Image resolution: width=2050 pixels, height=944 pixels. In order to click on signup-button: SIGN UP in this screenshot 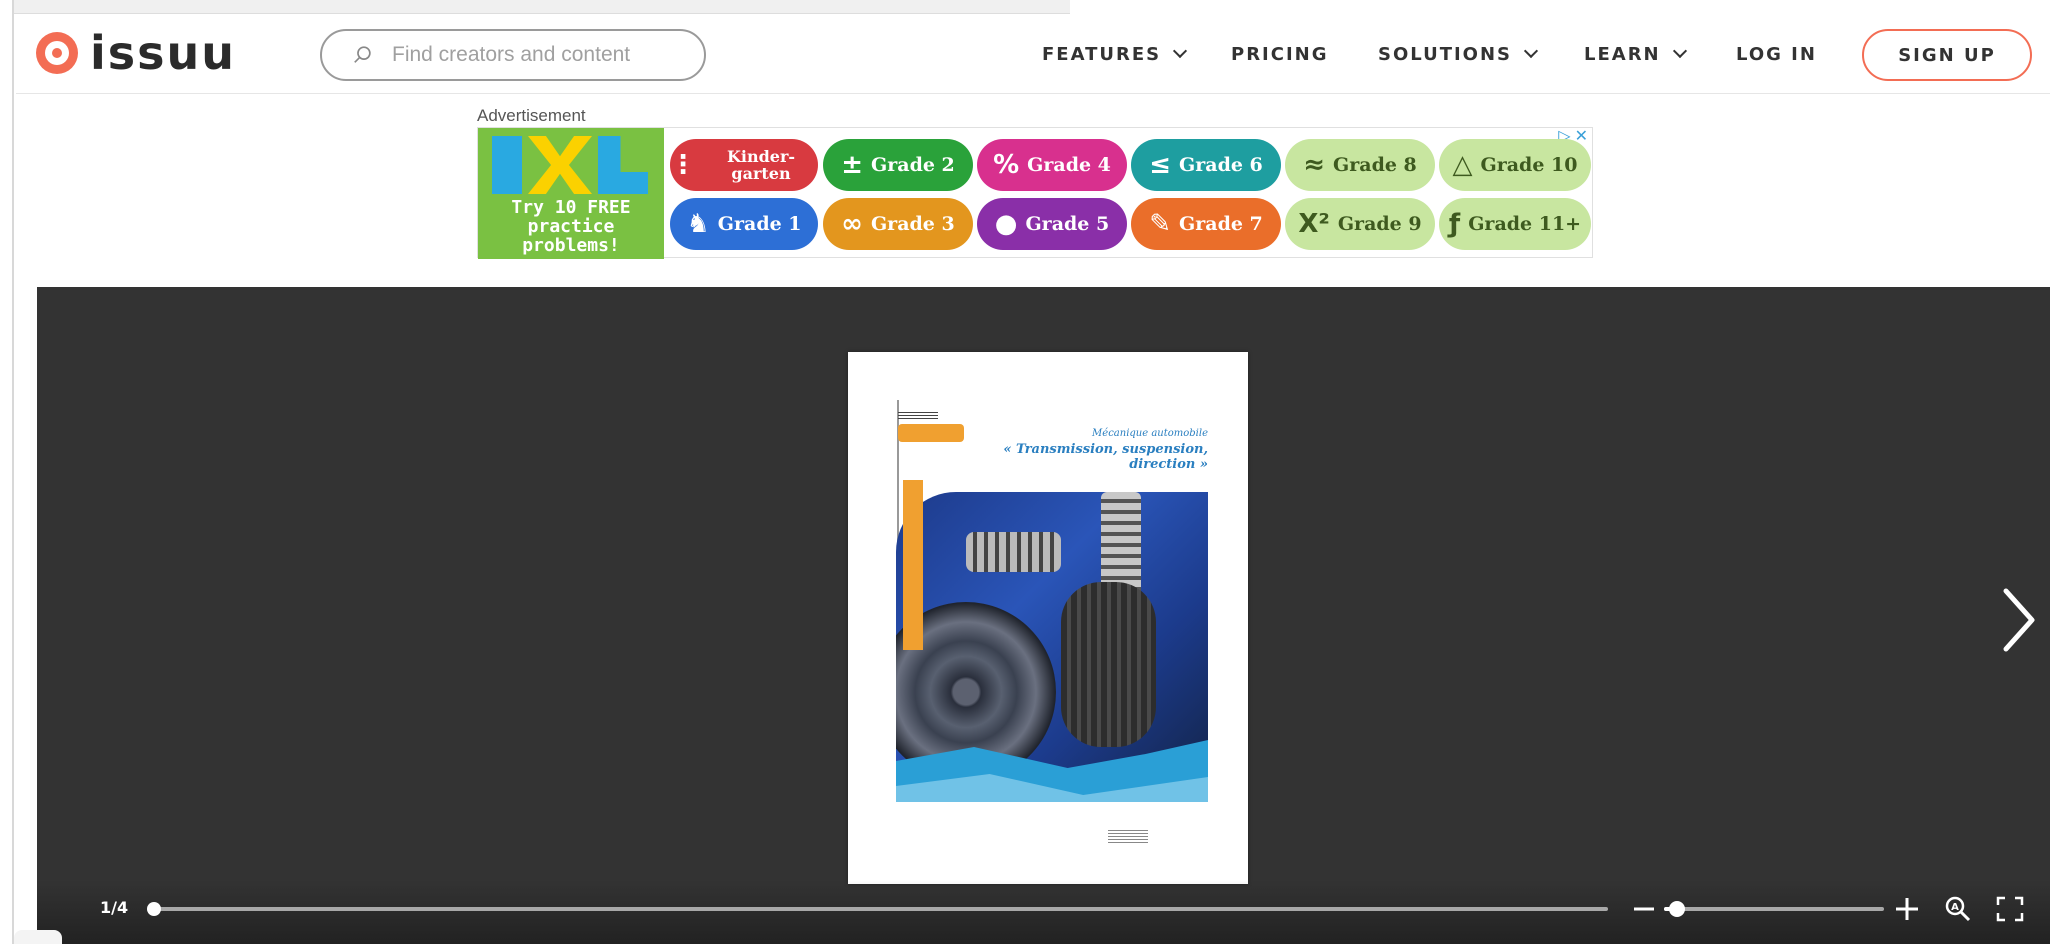, I will do `click(1947, 55)`.